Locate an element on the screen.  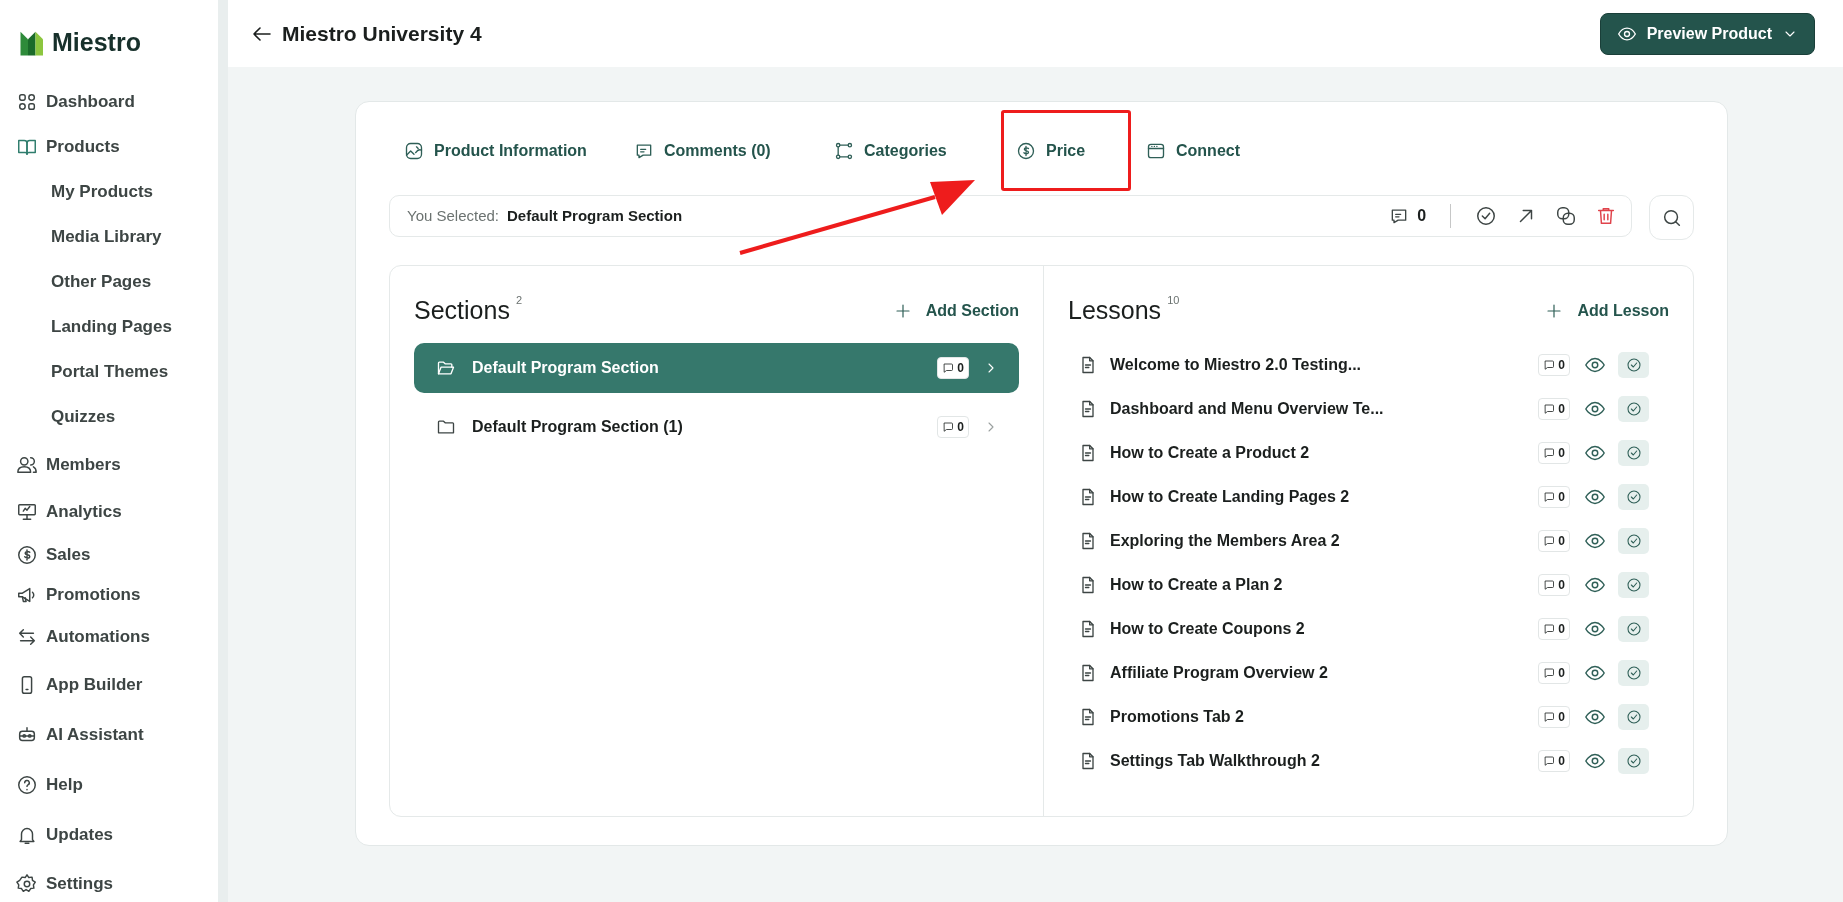
image-icon is located at coordinates (414, 150).